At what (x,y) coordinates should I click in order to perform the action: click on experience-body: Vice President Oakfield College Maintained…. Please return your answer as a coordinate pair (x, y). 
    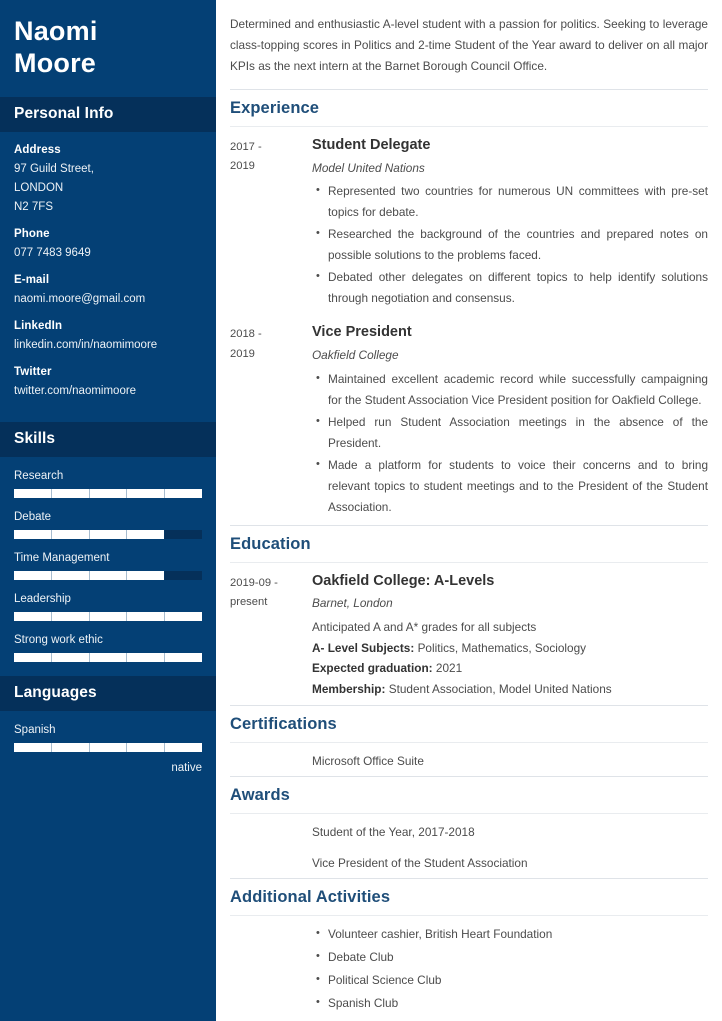
    Looking at the image, I should click on (510, 420).